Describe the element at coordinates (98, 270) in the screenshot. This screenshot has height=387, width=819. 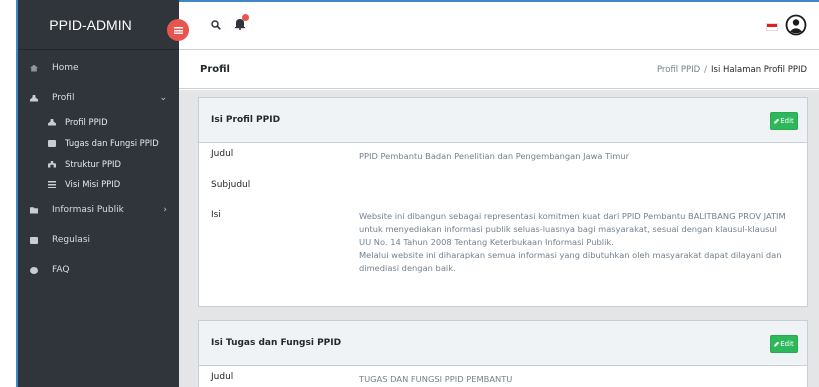
I see `sidebar-item-faq: FAQ` at that location.